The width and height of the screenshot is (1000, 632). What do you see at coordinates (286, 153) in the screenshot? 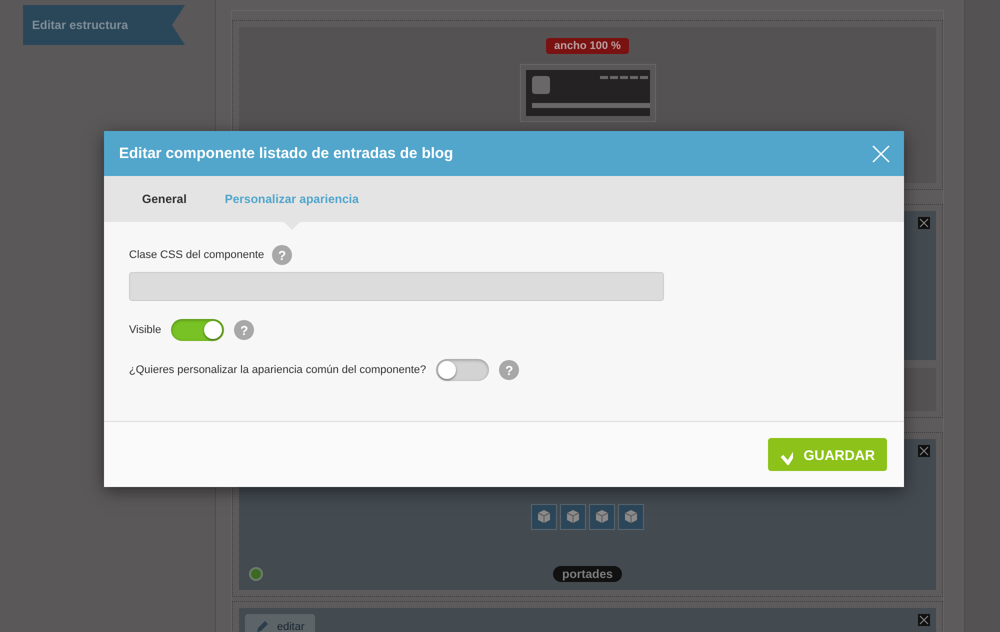
I see `dialog-title: Editar componente listado de entradas de blog` at bounding box center [286, 153].